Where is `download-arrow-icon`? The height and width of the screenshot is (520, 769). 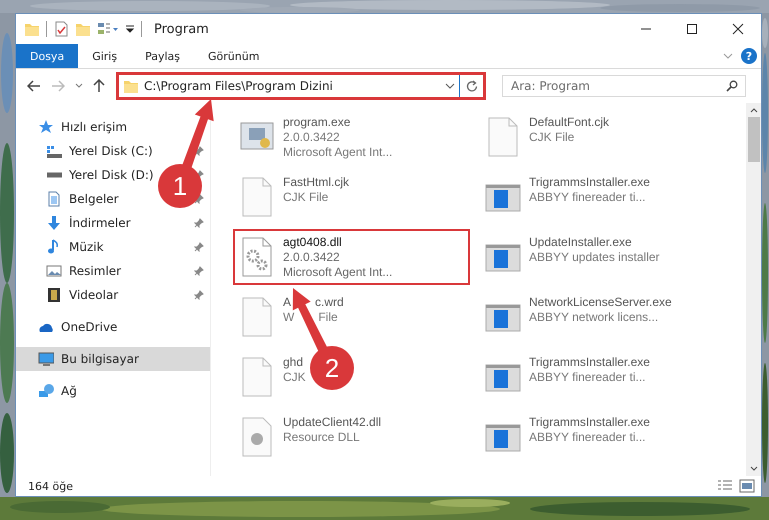
download-arrow-icon is located at coordinates (54, 223).